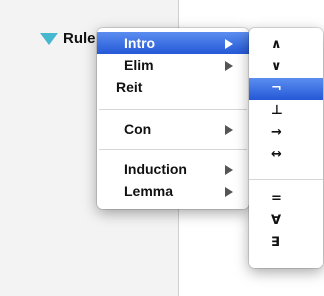  I want to click on submenu-item-biconditional: ↔, so click(286, 155).